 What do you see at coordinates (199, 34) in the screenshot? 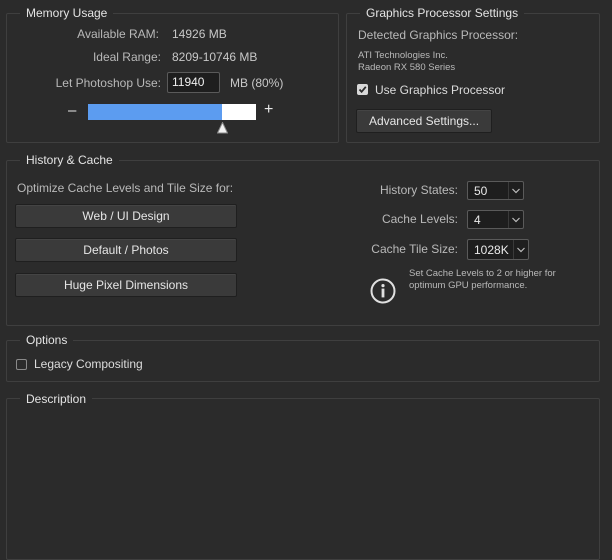
I see `available-ram-value: 14926 MB` at bounding box center [199, 34].